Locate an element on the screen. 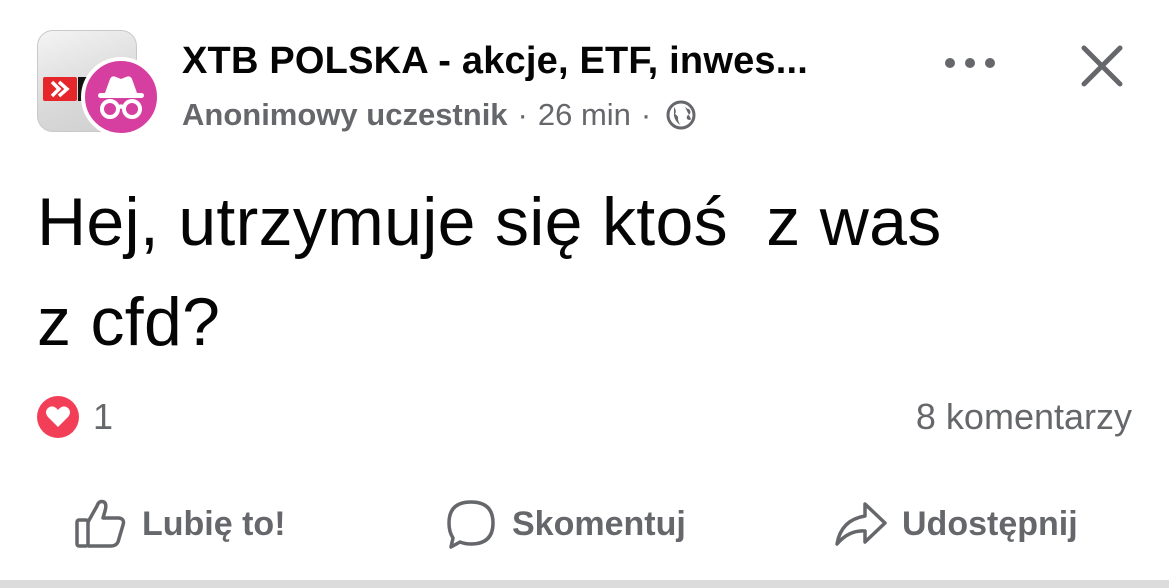  more-options-button is located at coordinates (970, 63).